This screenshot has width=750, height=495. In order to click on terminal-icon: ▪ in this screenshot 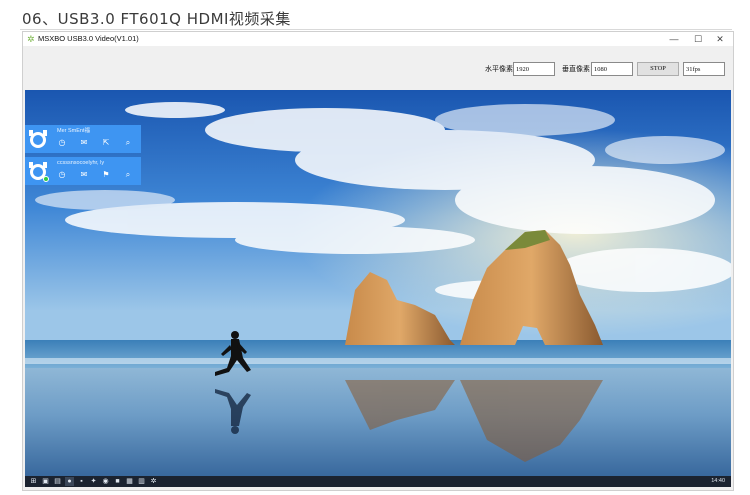, I will do `click(81, 481)`.